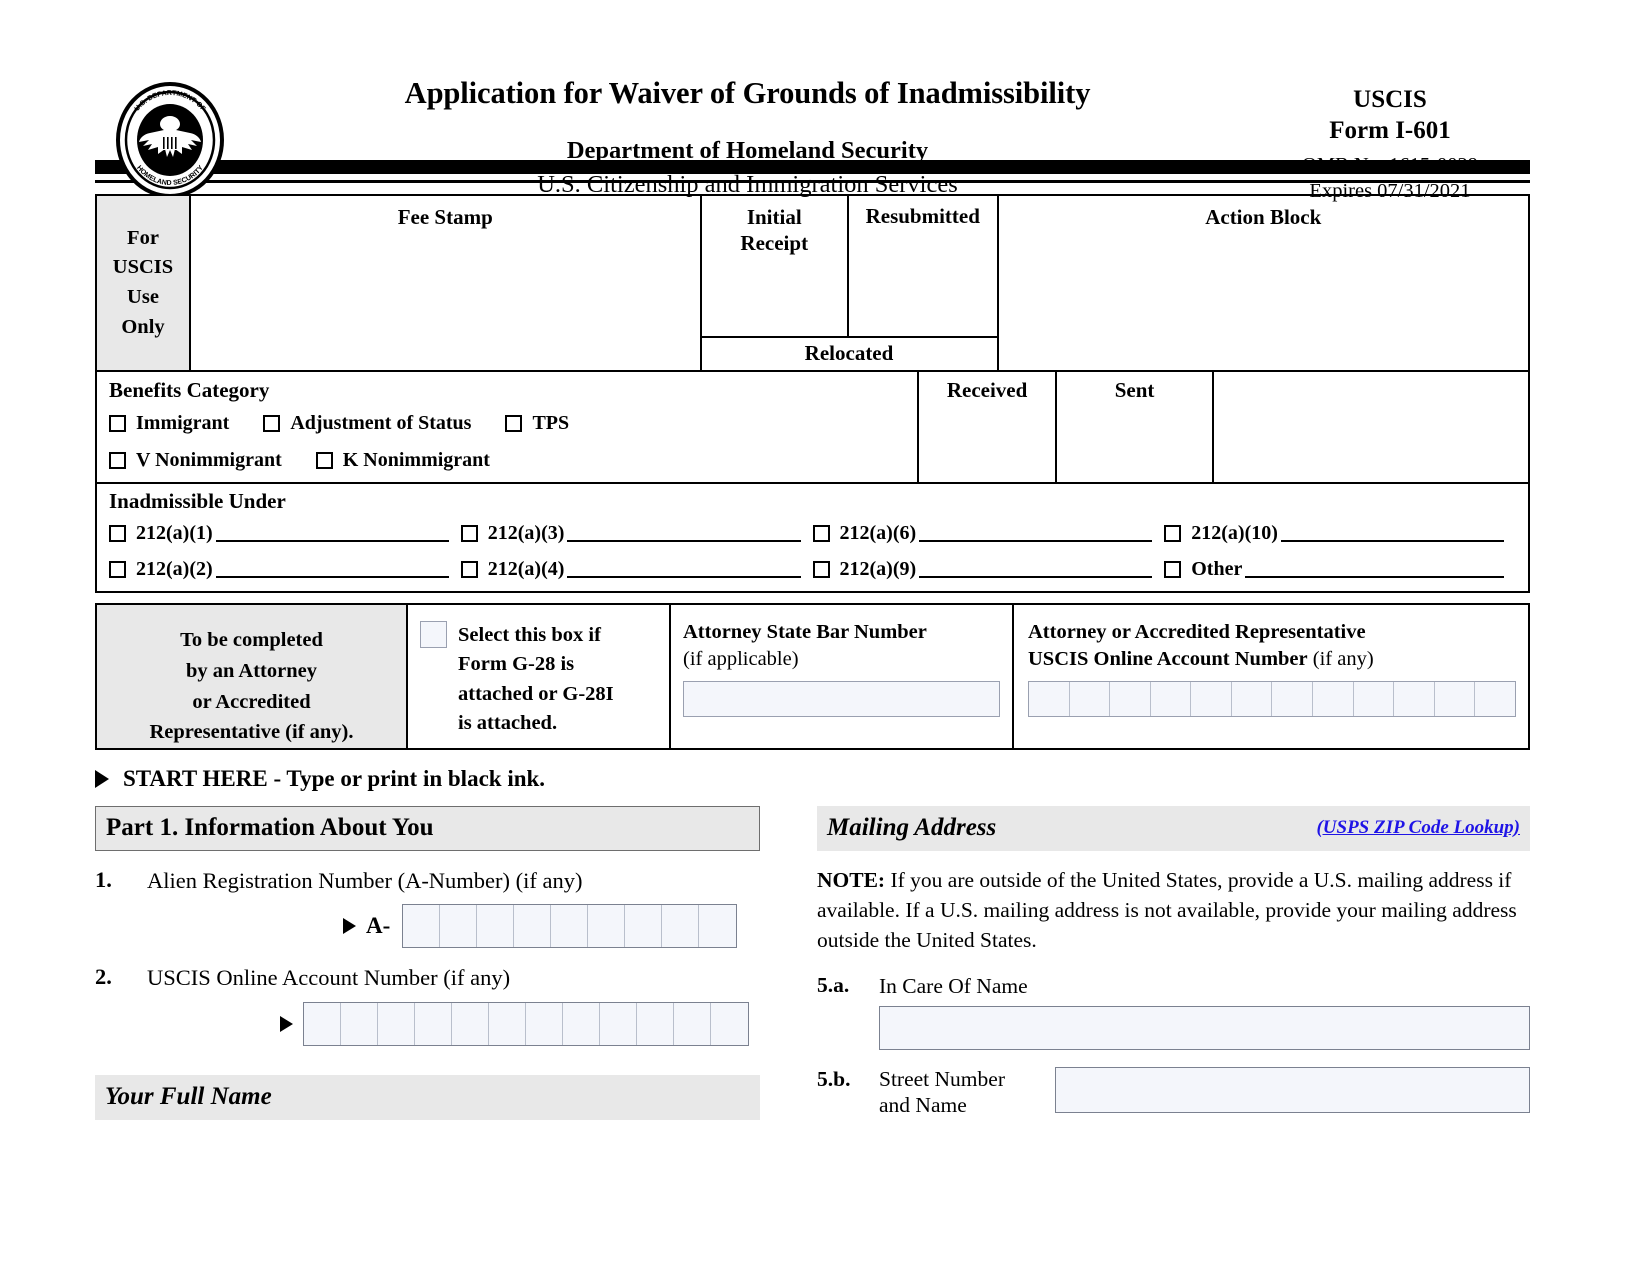  What do you see at coordinates (987, 390) in the screenshot?
I see `received-label: Received` at bounding box center [987, 390].